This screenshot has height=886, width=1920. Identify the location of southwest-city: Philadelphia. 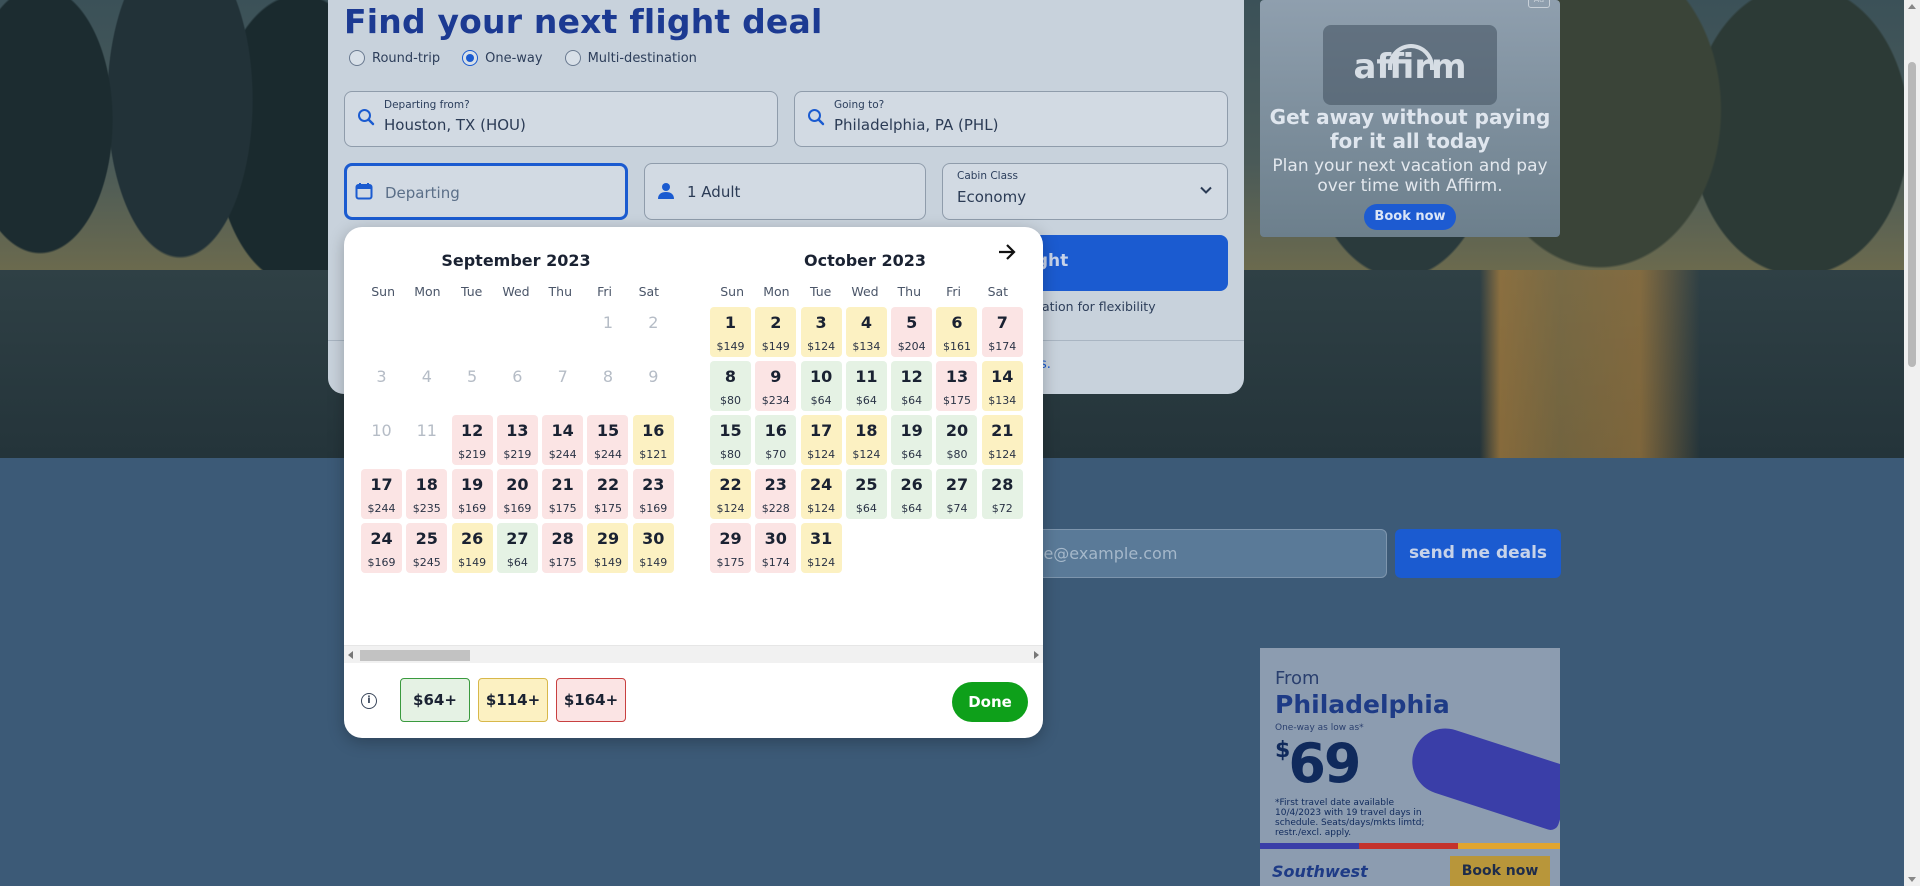
(1362, 704).